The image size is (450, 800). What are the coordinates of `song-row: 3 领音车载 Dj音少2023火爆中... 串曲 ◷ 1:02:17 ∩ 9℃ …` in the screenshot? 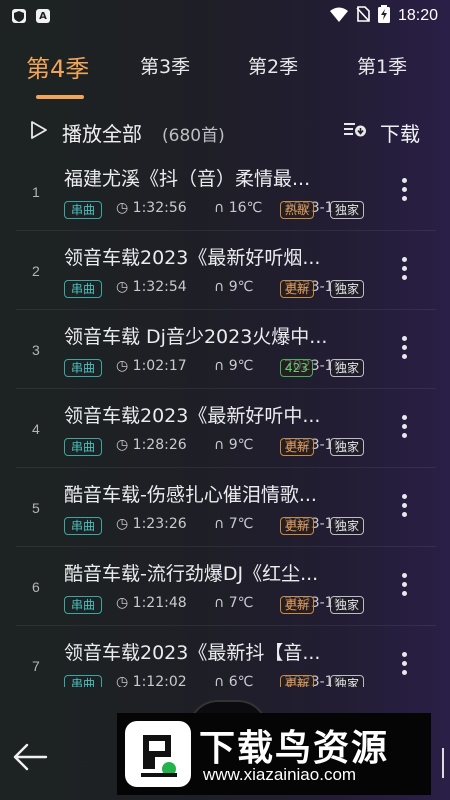 It's located at (226, 349).